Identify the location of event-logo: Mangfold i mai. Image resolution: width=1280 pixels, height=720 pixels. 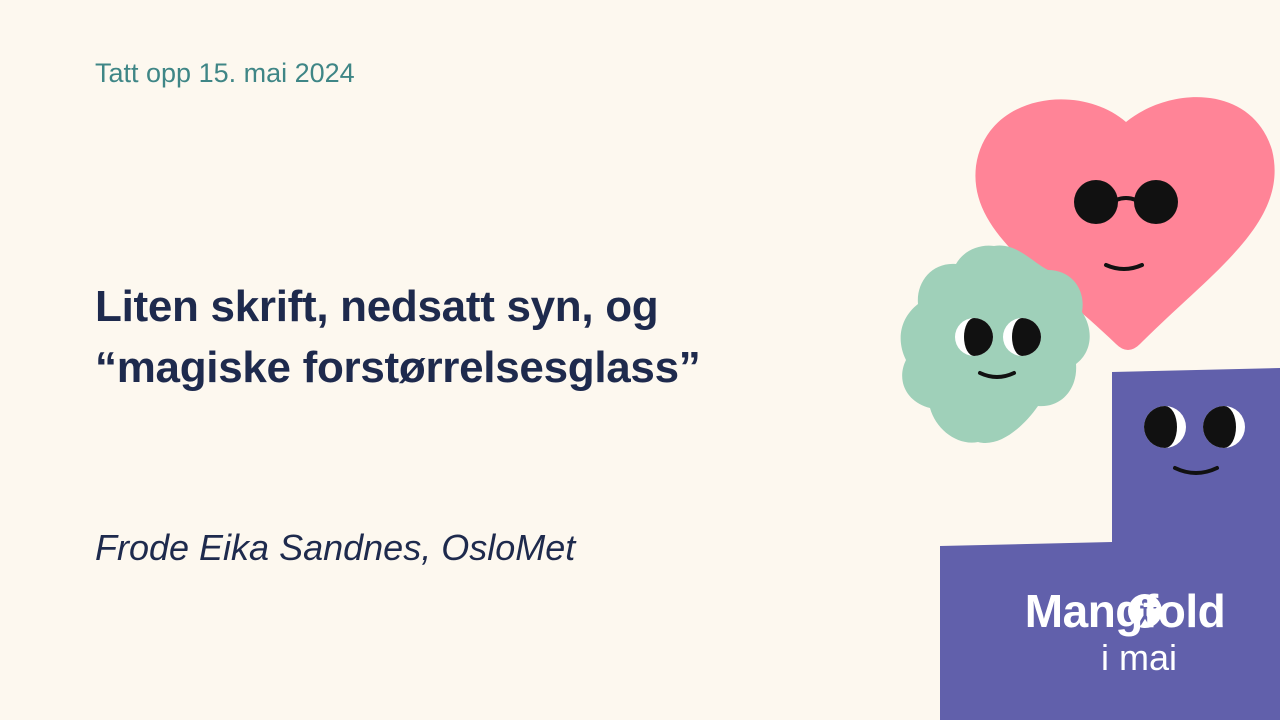
(1110, 630).